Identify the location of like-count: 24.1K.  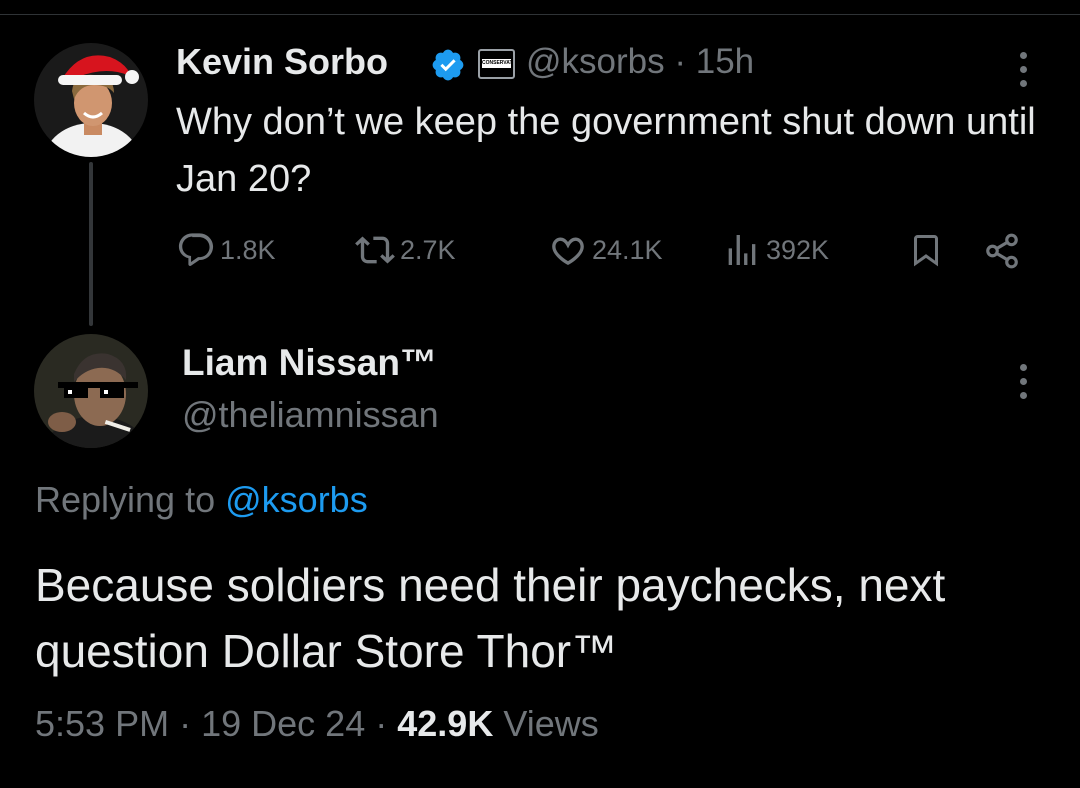
(627, 249).